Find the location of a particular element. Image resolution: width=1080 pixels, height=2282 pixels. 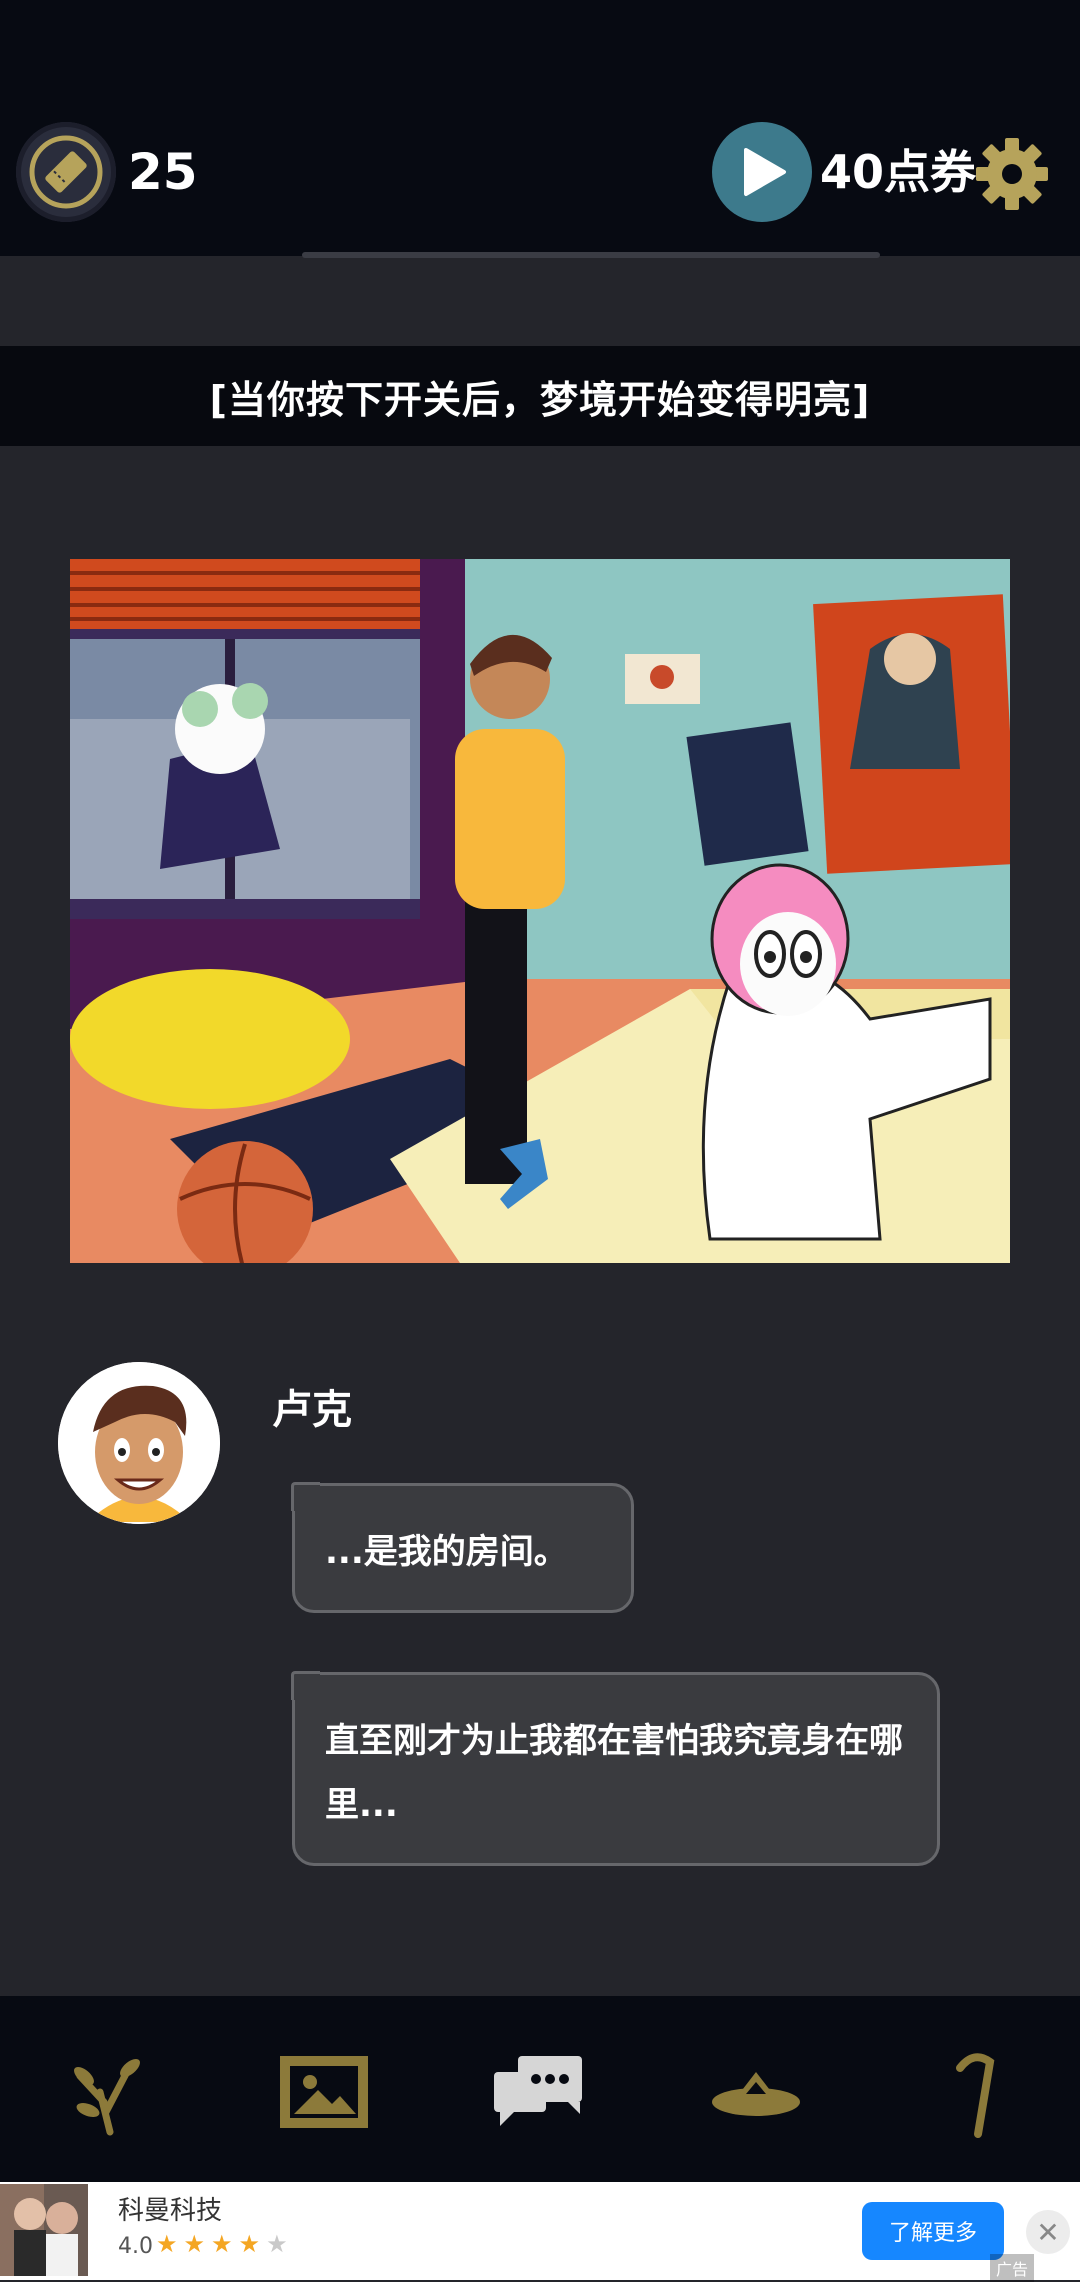

scroll-handle is located at coordinates (591, 255).